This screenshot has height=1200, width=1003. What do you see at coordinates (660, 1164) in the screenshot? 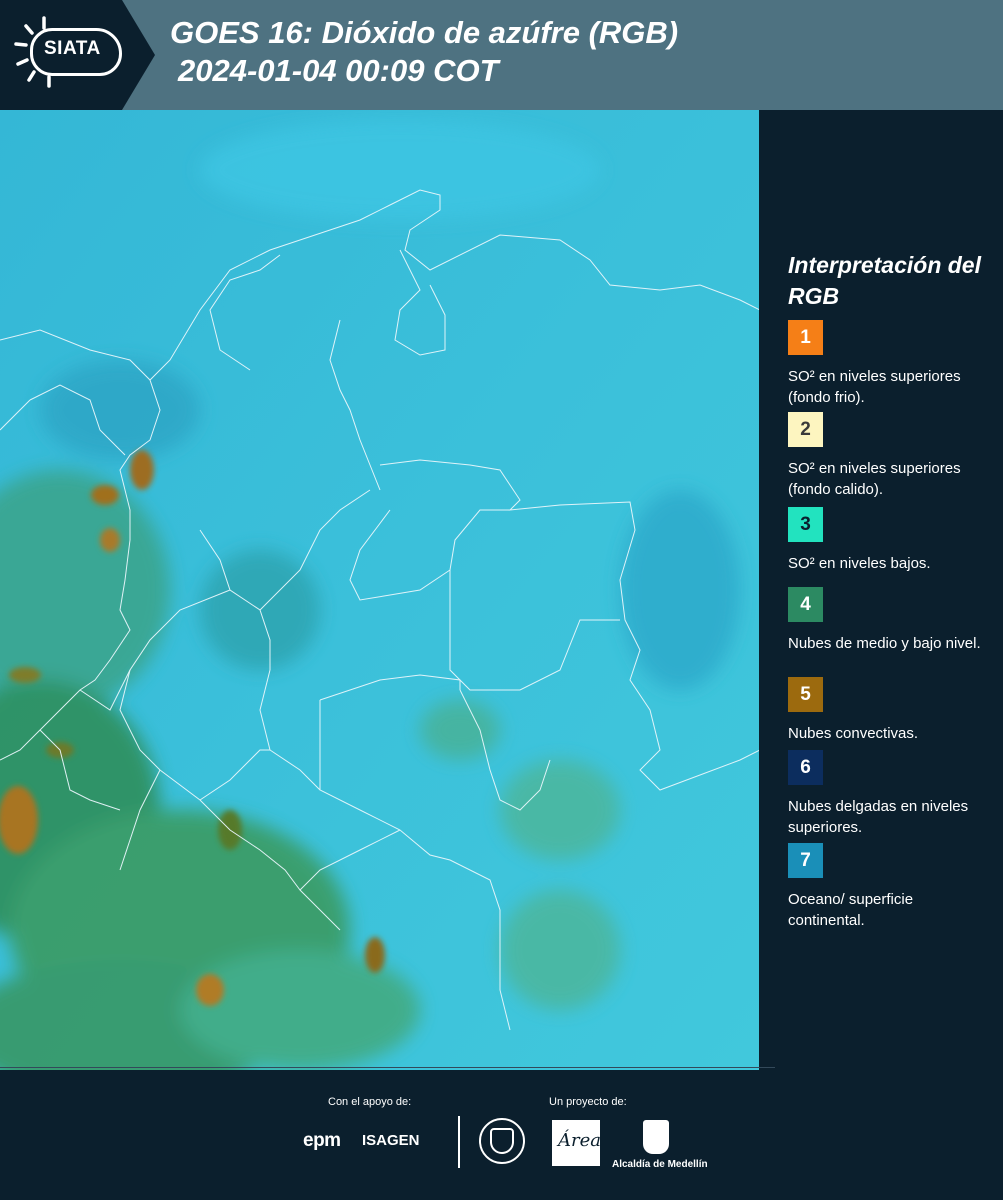
I see `alcaldia-label: Alcaldía de Medellín` at bounding box center [660, 1164].